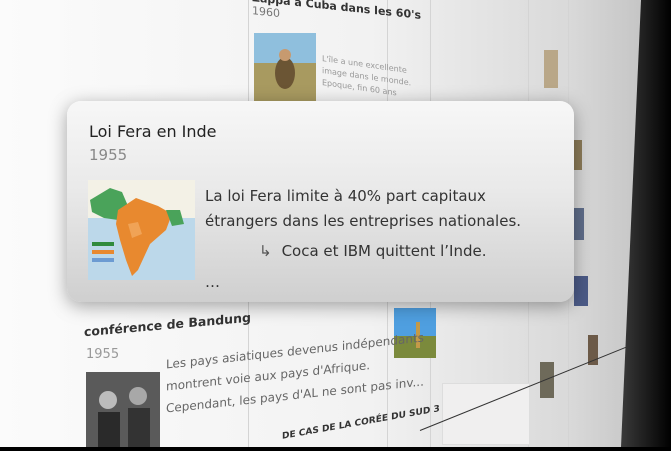  I want to click on india-map-image, so click(141, 230).